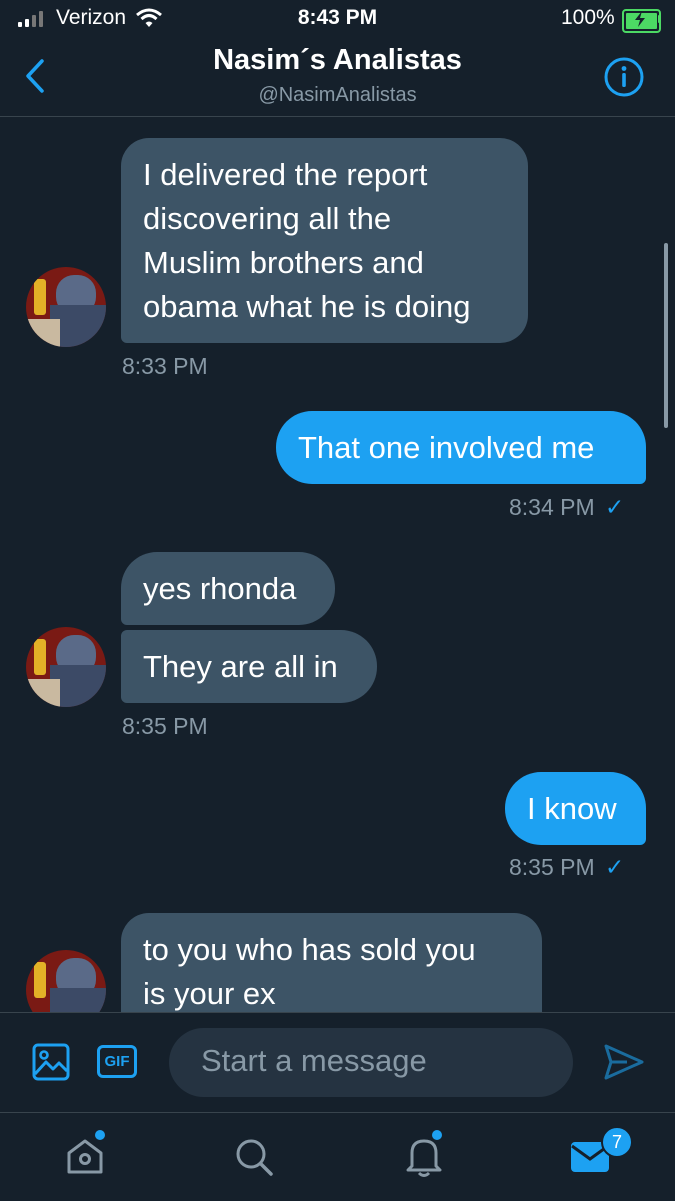 The width and height of the screenshot is (675, 1201). Describe the element at coordinates (337, 95) in the screenshot. I see `conversation-handle: @NasimAnalistas` at that location.